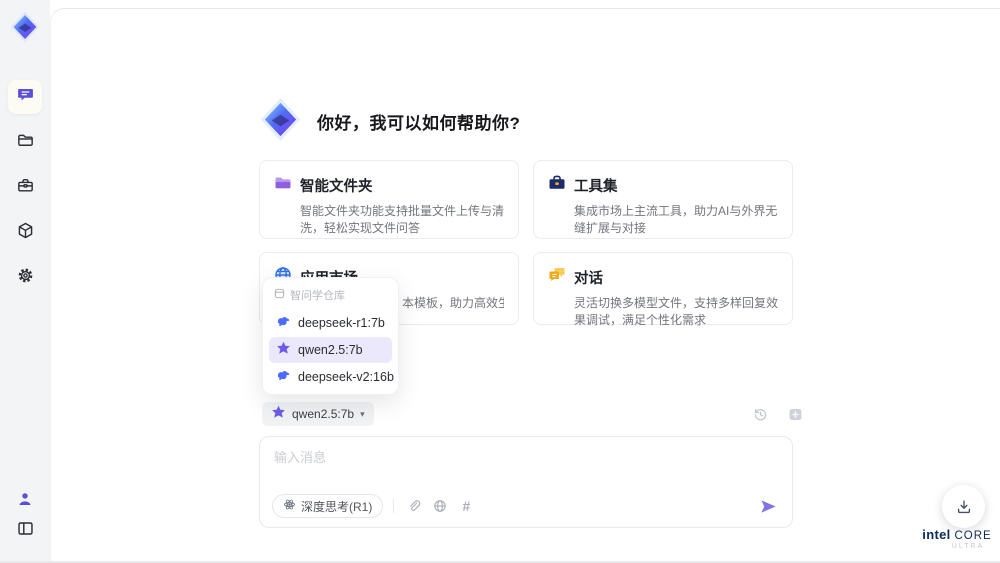 The height and width of the screenshot is (563, 1000). What do you see at coordinates (362, 413) in the screenshot?
I see `chevron-down-icon: ▾` at bounding box center [362, 413].